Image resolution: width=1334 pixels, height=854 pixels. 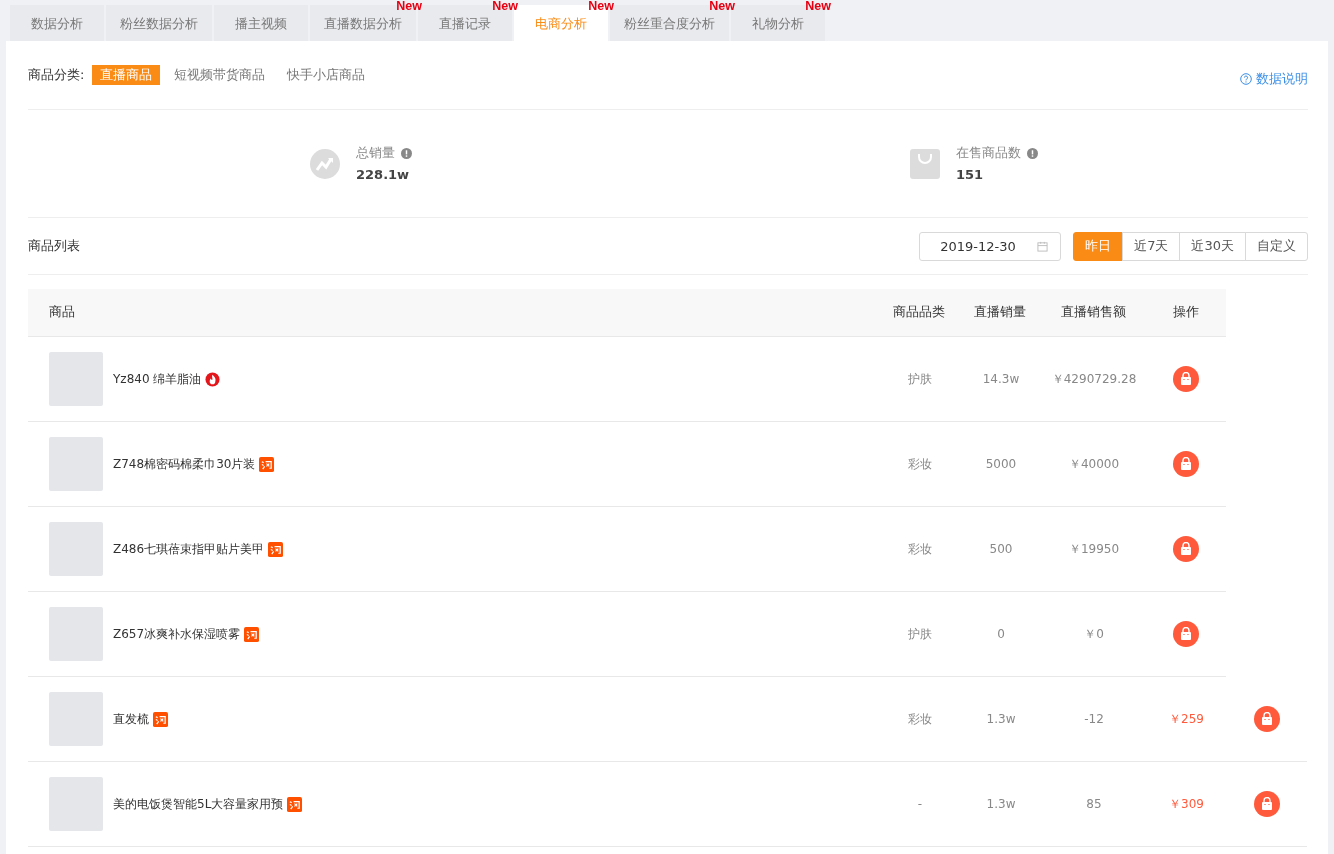 I want to click on table-cell-text: 0, so click(x=1001, y=634).